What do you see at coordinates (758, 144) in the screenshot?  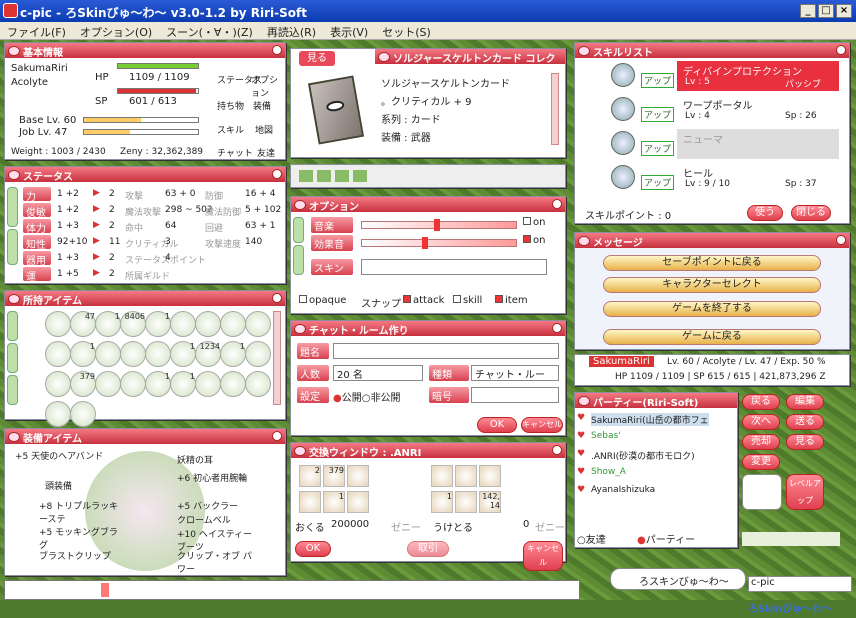 I see `skill-row: ニューマ` at bounding box center [758, 144].